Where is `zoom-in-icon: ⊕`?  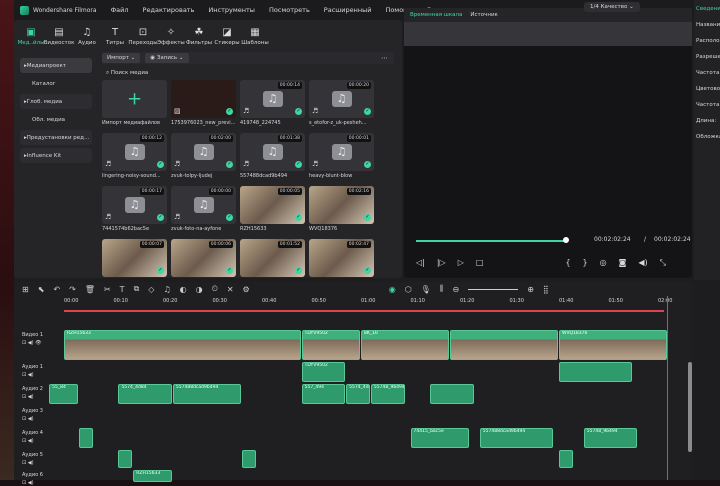
zoom-in-icon: ⊕ is located at coordinates (530, 289).